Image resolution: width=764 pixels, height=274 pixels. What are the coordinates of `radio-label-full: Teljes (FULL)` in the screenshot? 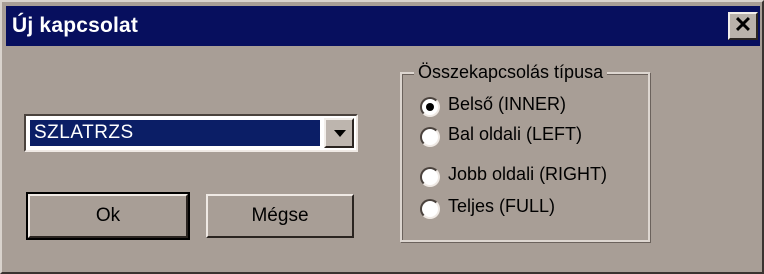 It's located at (502, 206).